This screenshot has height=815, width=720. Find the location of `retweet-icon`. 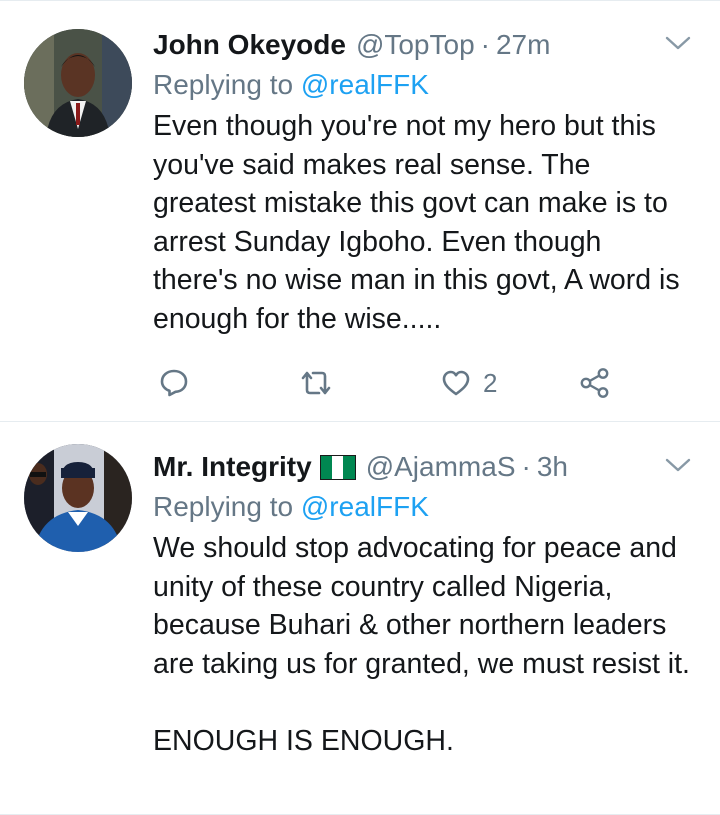

retweet-icon is located at coordinates (316, 383).